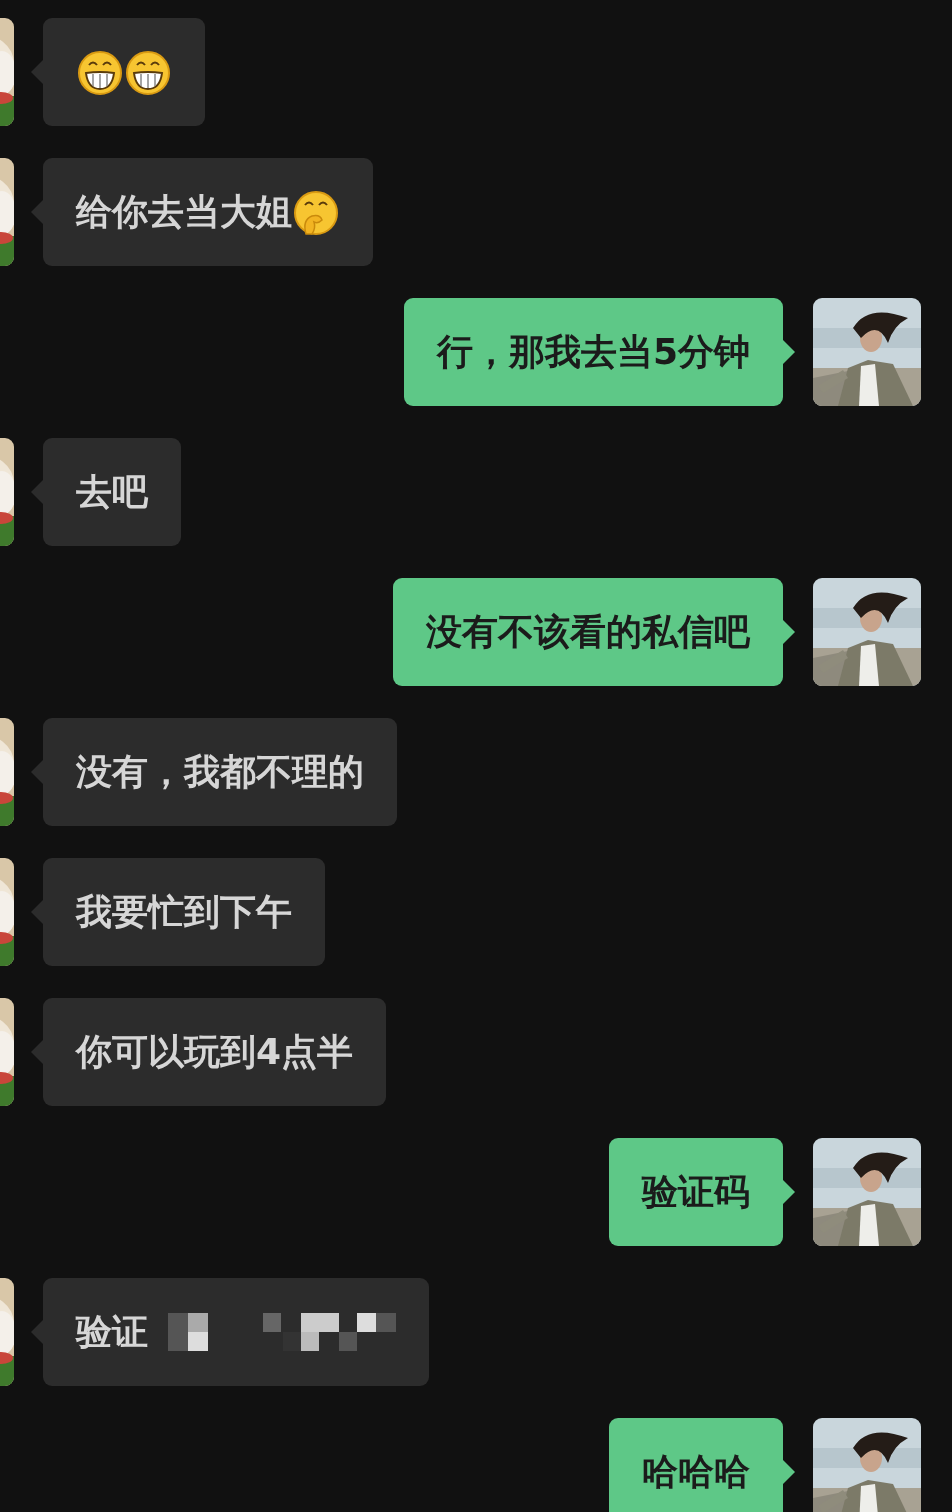 The height and width of the screenshot is (1512, 952). What do you see at coordinates (696, 1192) in the screenshot?
I see `message-text: 验证码` at bounding box center [696, 1192].